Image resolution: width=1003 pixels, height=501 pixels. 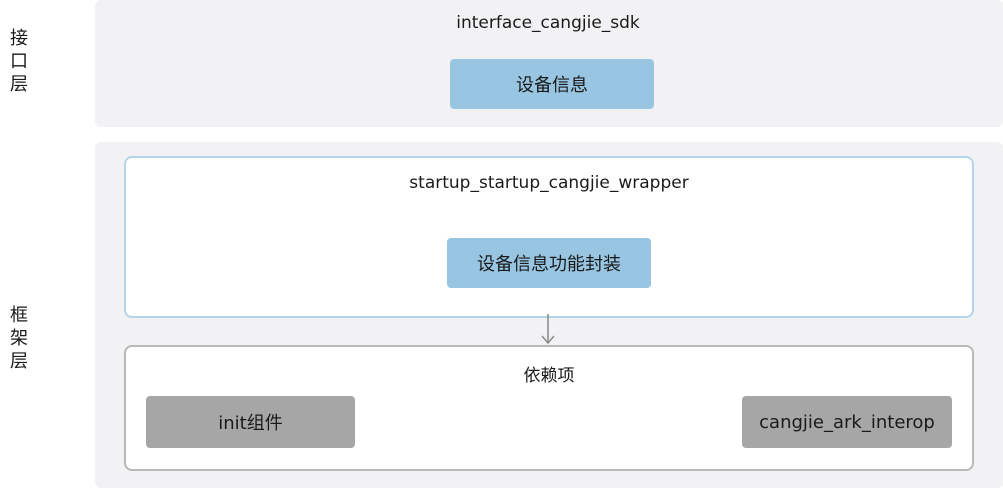 I want to click on framework-layer-label-char: 框, so click(x=19, y=315).